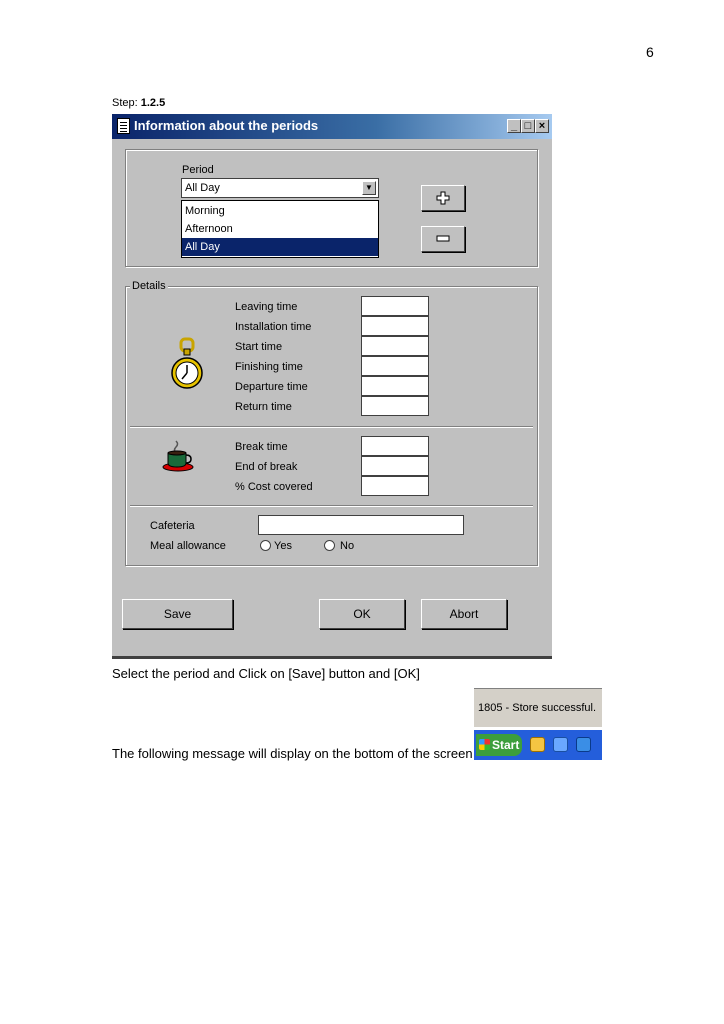  What do you see at coordinates (123, 126) in the screenshot?
I see `app-icon` at bounding box center [123, 126].